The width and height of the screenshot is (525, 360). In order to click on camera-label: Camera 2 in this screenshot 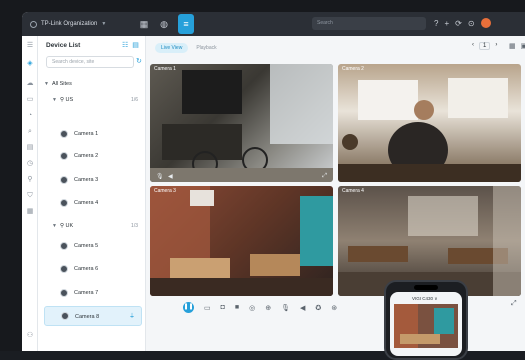, I will do `click(86, 156)`.